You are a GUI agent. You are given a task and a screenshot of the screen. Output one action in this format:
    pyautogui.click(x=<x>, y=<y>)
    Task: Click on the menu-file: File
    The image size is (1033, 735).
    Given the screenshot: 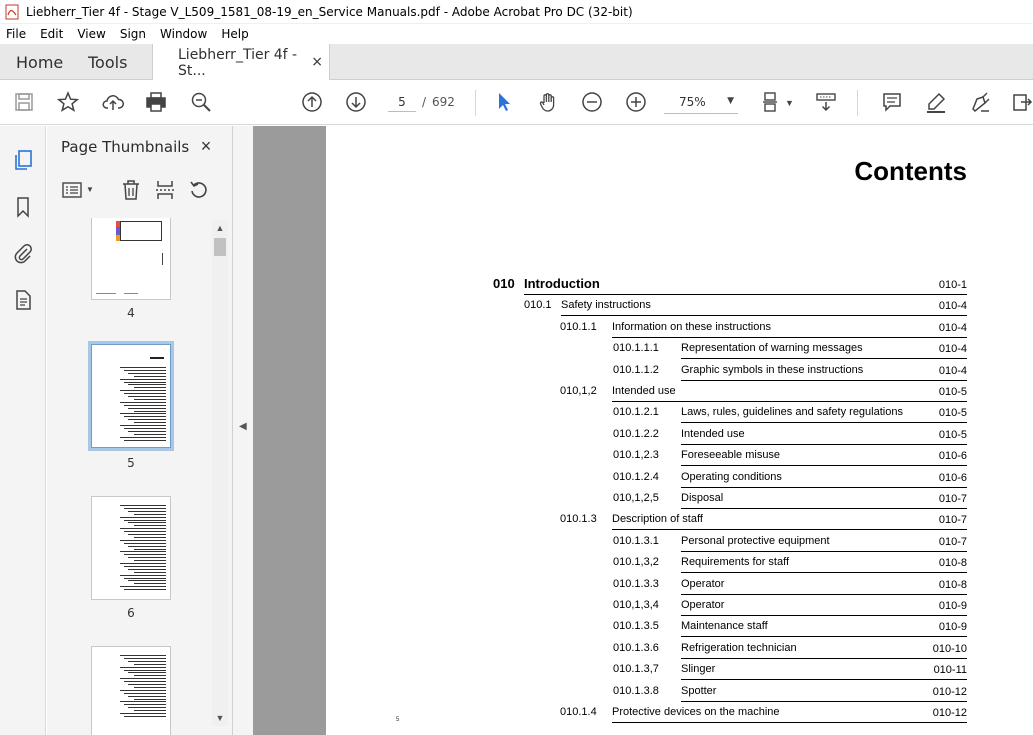 What is the action you would take?
    pyautogui.click(x=16, y=34)
    